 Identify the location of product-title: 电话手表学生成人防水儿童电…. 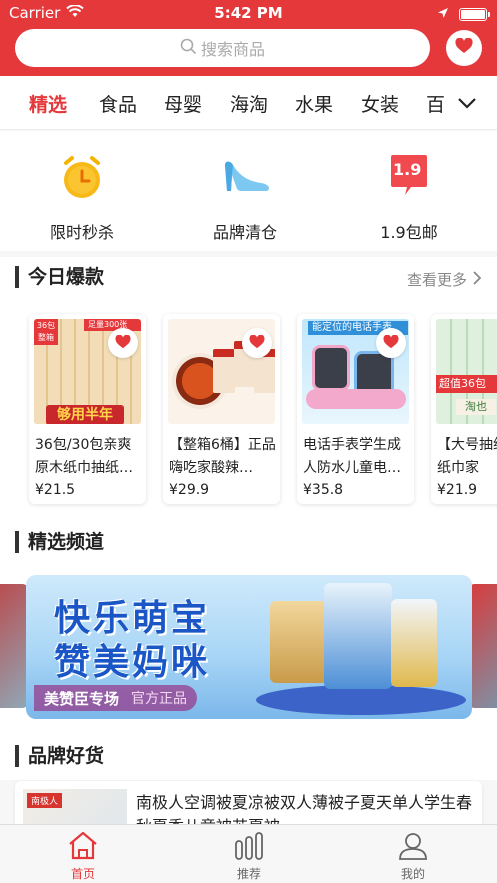
(352, 456).